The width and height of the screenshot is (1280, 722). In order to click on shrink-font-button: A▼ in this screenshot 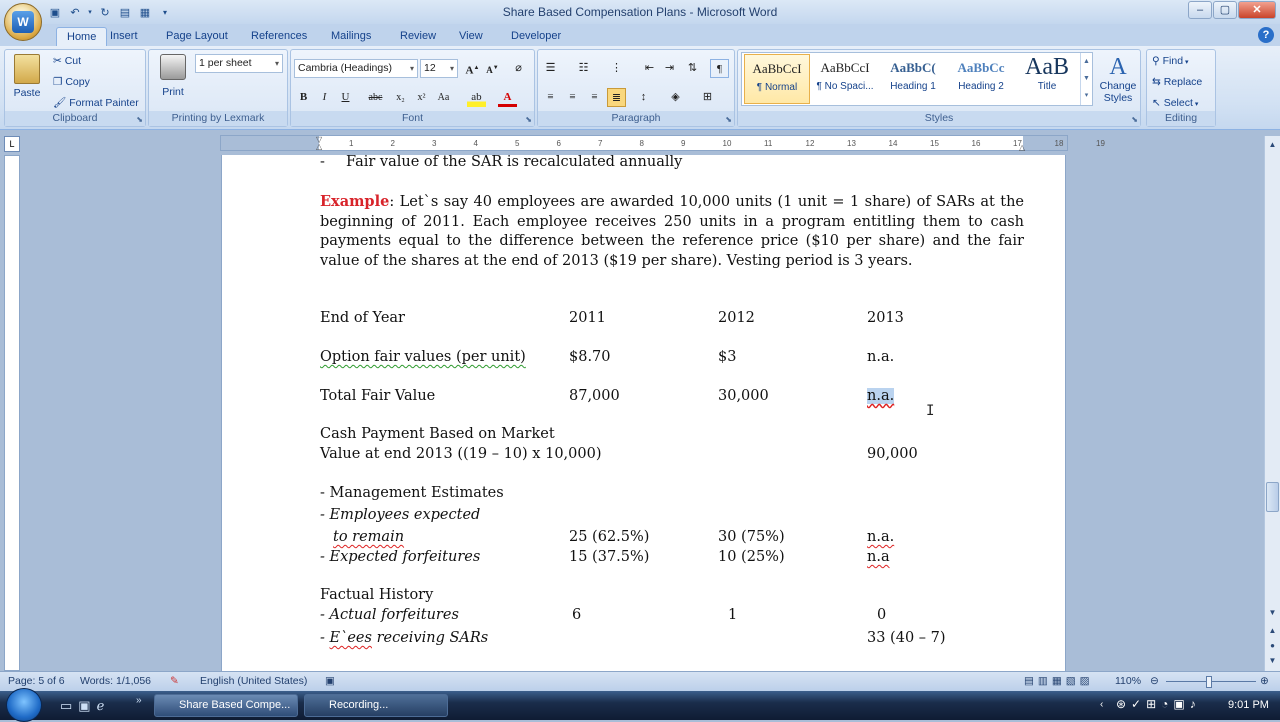, I will do `click(492, 68)`.